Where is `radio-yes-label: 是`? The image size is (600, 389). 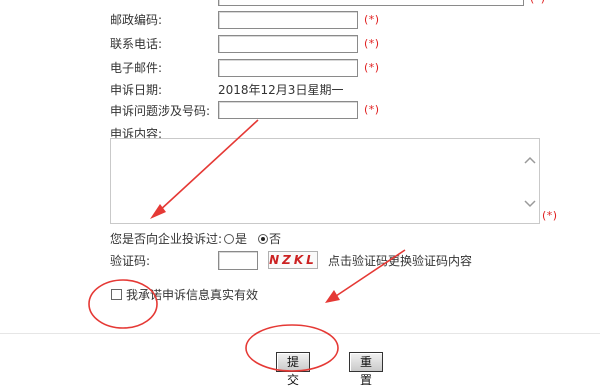 radio-yes-label: 是 is located at coordinates (241, 239).